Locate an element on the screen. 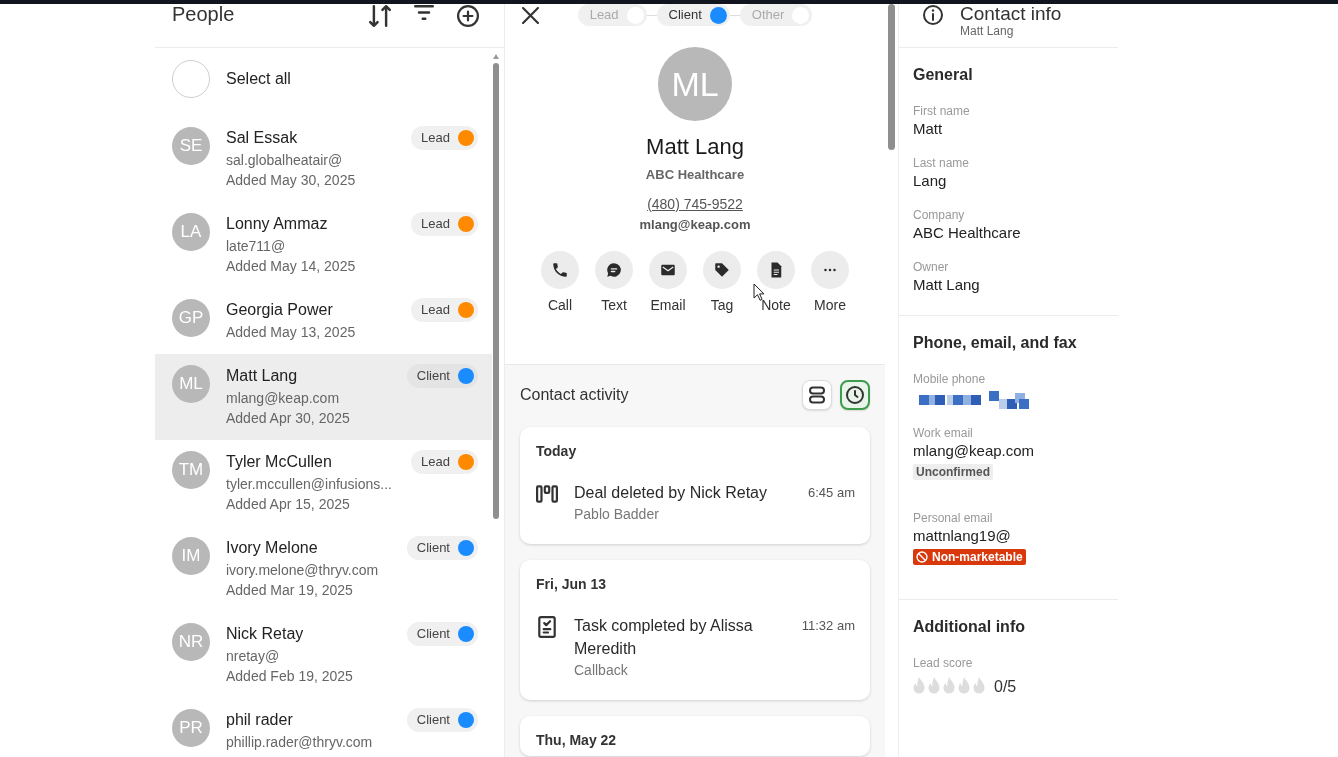 This screenshot has height=757, width=1338. clock-icon is located at coordinates (855, 395).